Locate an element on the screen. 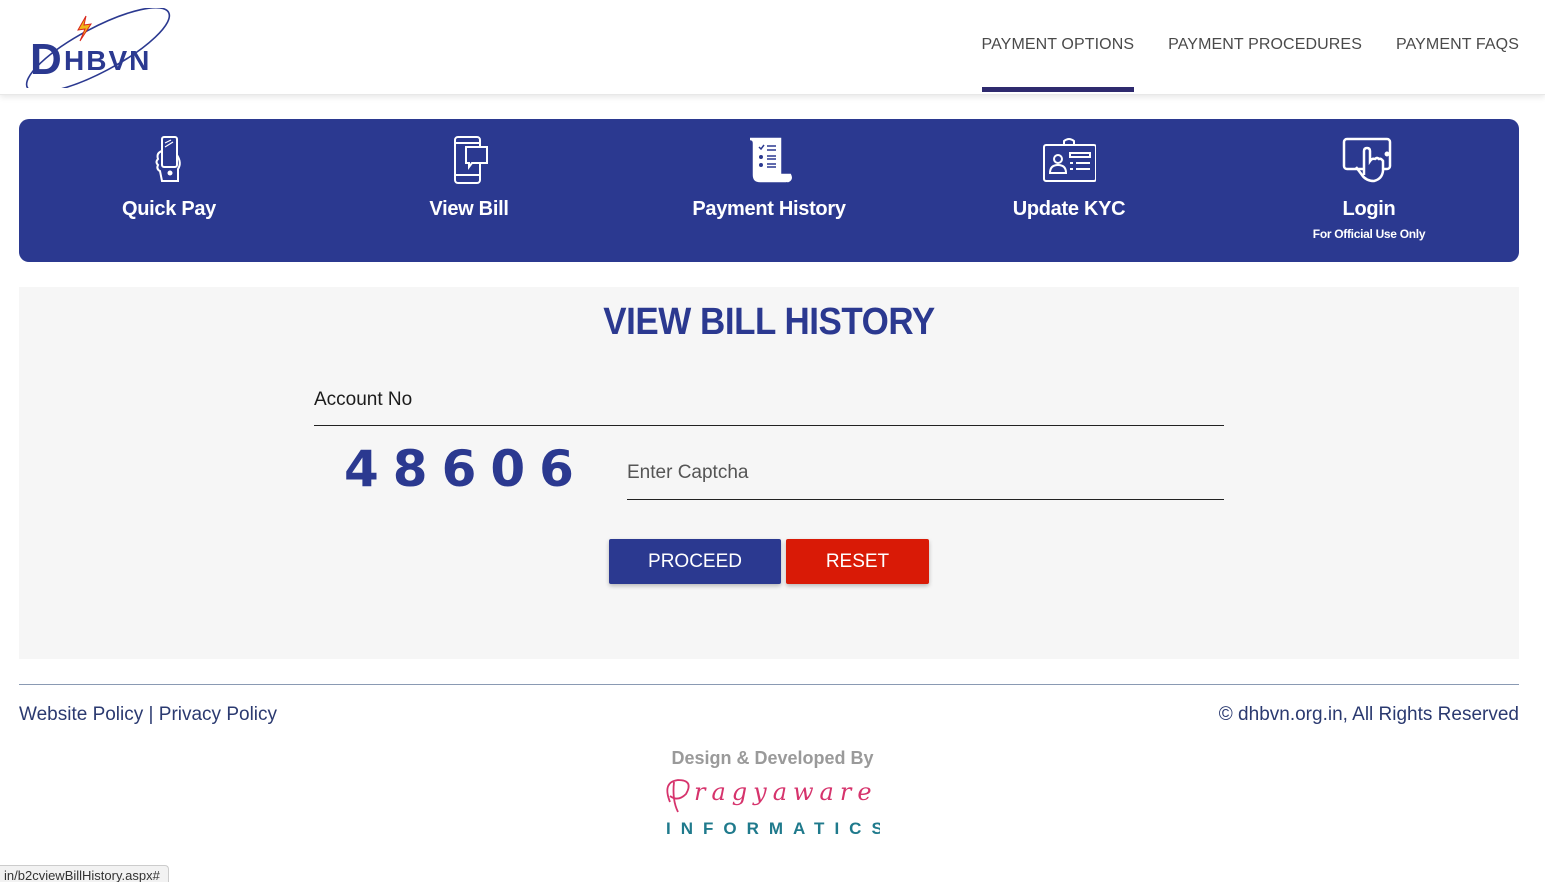 This screenshot has width=1545, height=882. tablet-touch-icon is located at coordinates (1367, 160).